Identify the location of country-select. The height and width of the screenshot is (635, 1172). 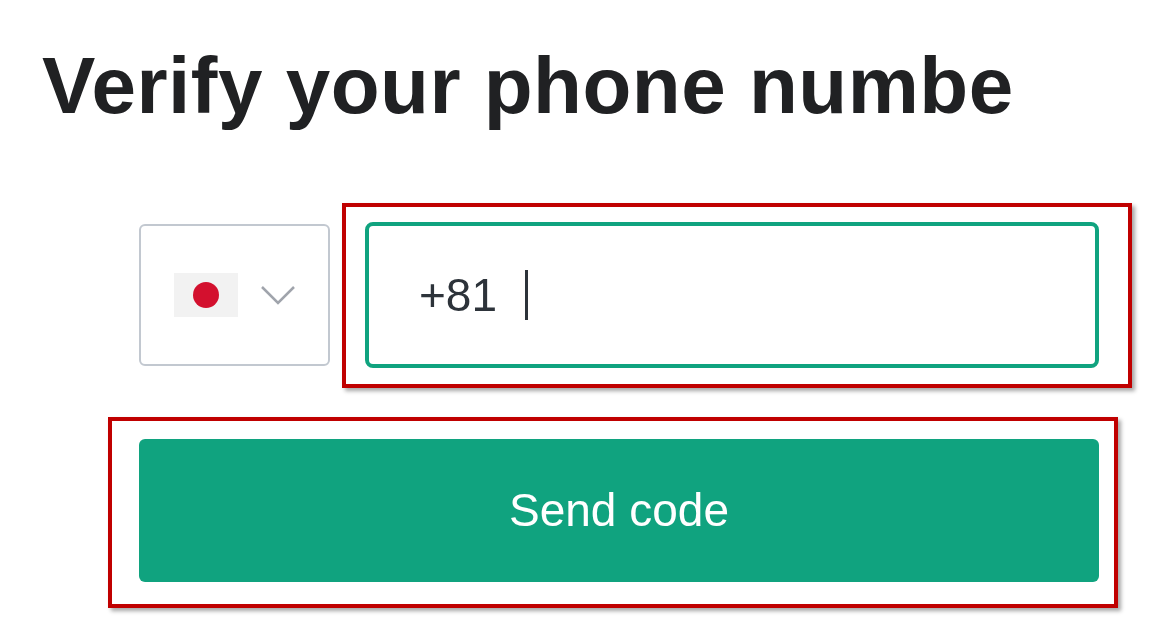
(234, 295).